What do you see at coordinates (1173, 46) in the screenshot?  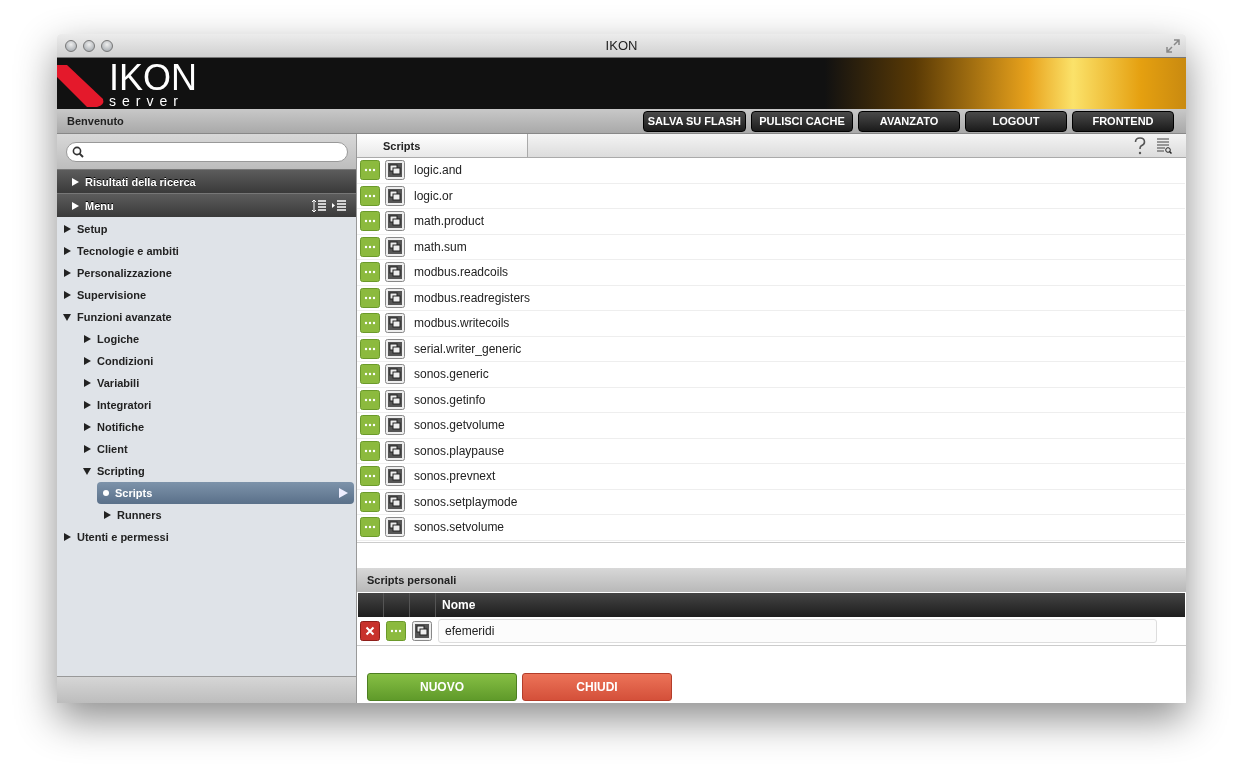 I see `fullscreen-icon` at bounding box center [1173, 46].